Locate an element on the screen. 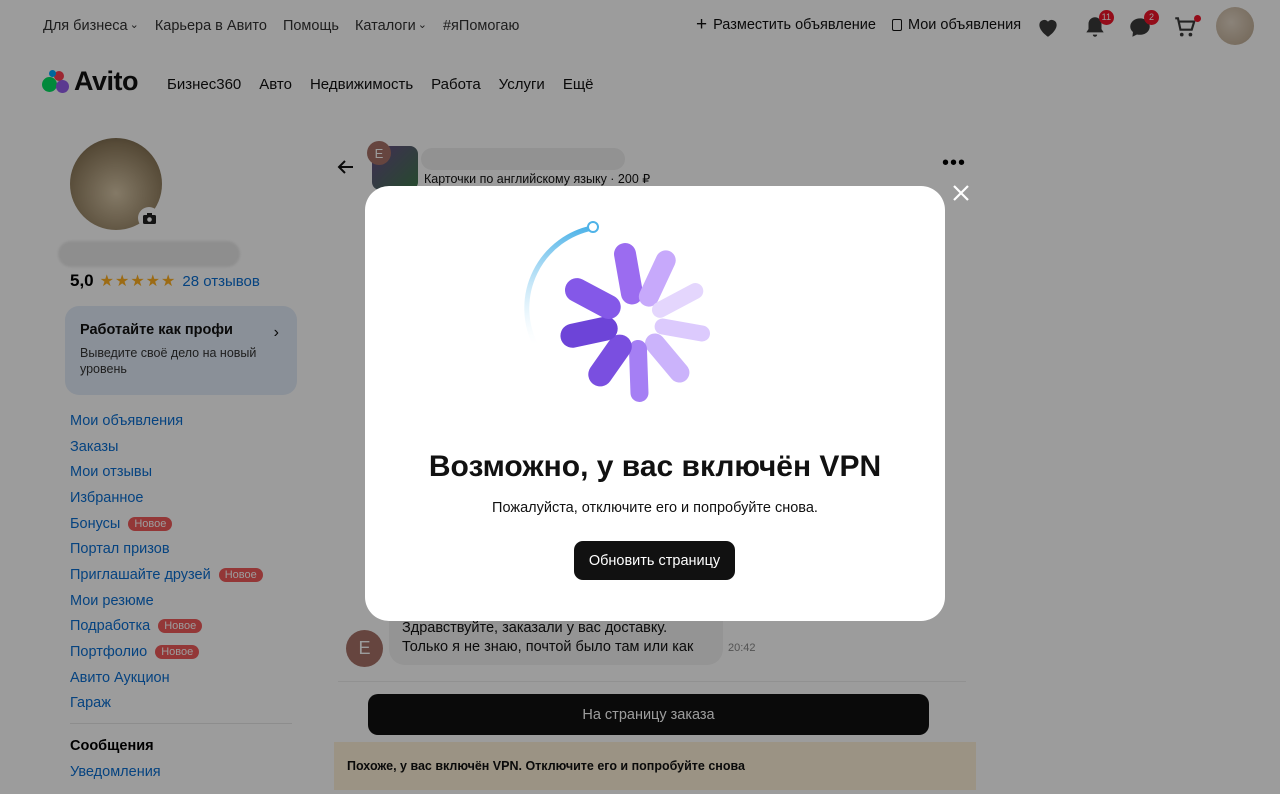 Image resolution: width=1280 pixels, height=794 pixels. close-icon is located at coordinates (961, 193).